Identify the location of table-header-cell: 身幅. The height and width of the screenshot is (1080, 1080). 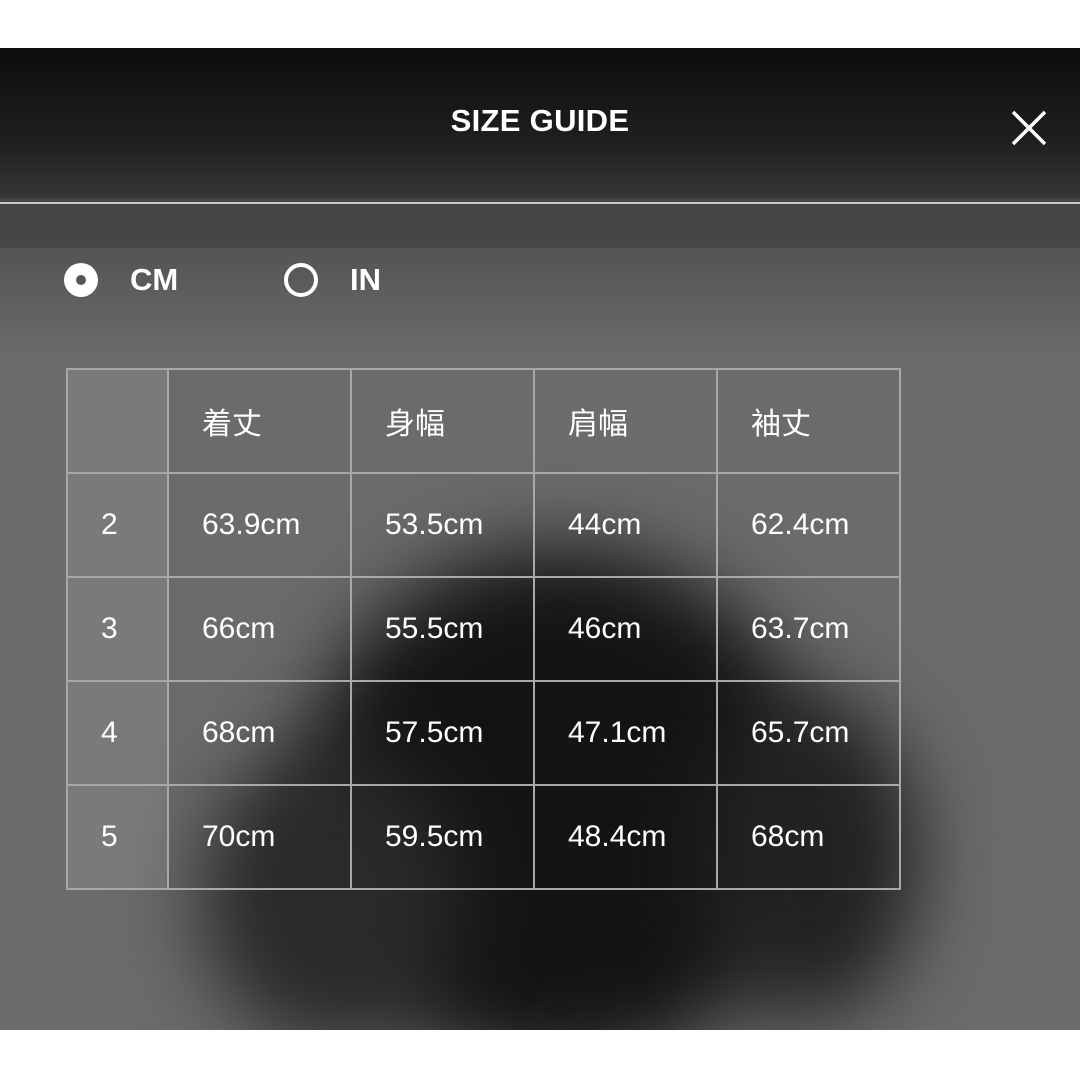
(442, 421).